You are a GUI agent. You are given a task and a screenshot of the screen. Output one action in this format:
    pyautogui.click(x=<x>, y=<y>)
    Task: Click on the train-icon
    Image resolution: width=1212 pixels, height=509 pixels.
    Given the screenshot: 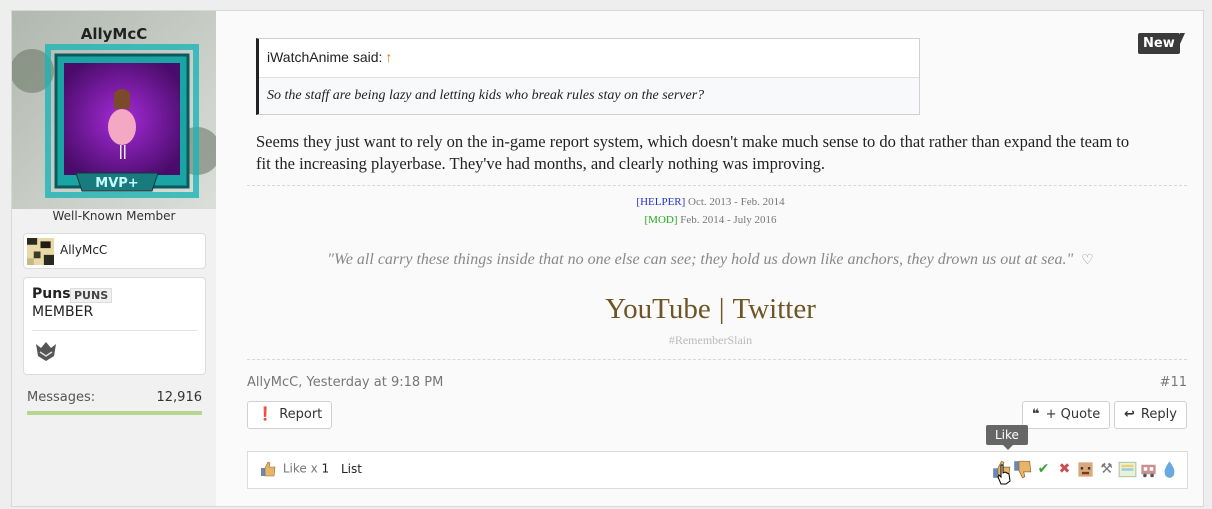 What is the action you would take?
    pyautogui.click(x=1148, y=469)
    